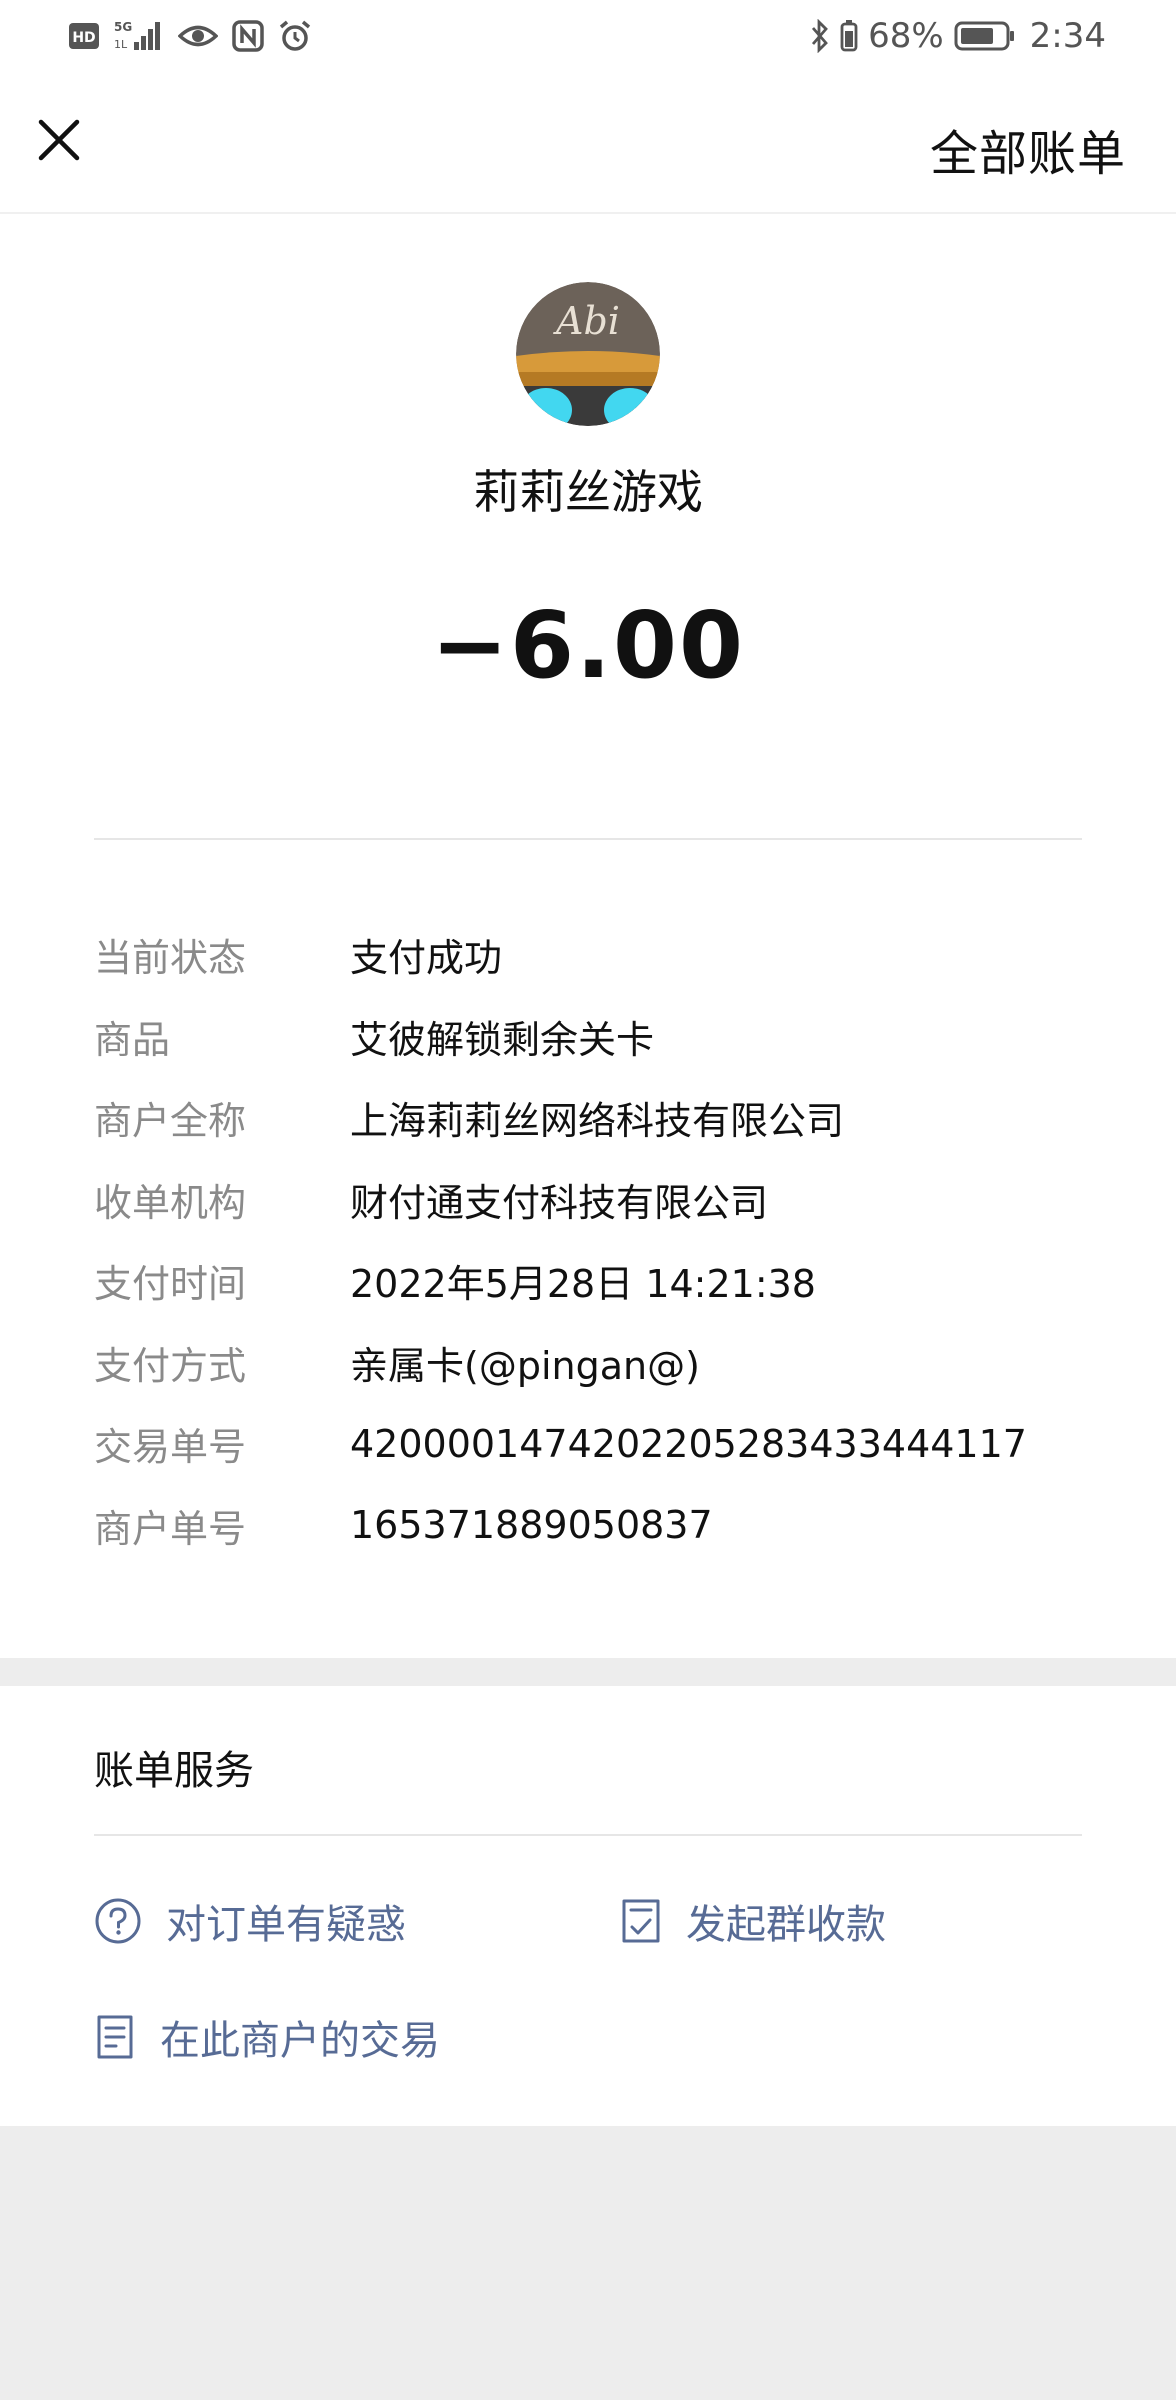 The image size is (1176, 2400). Describe the element at coordinates (502, 1039) in the screenshot. I see `detail-value: 艾彼解锁剩余关卡` at that location.